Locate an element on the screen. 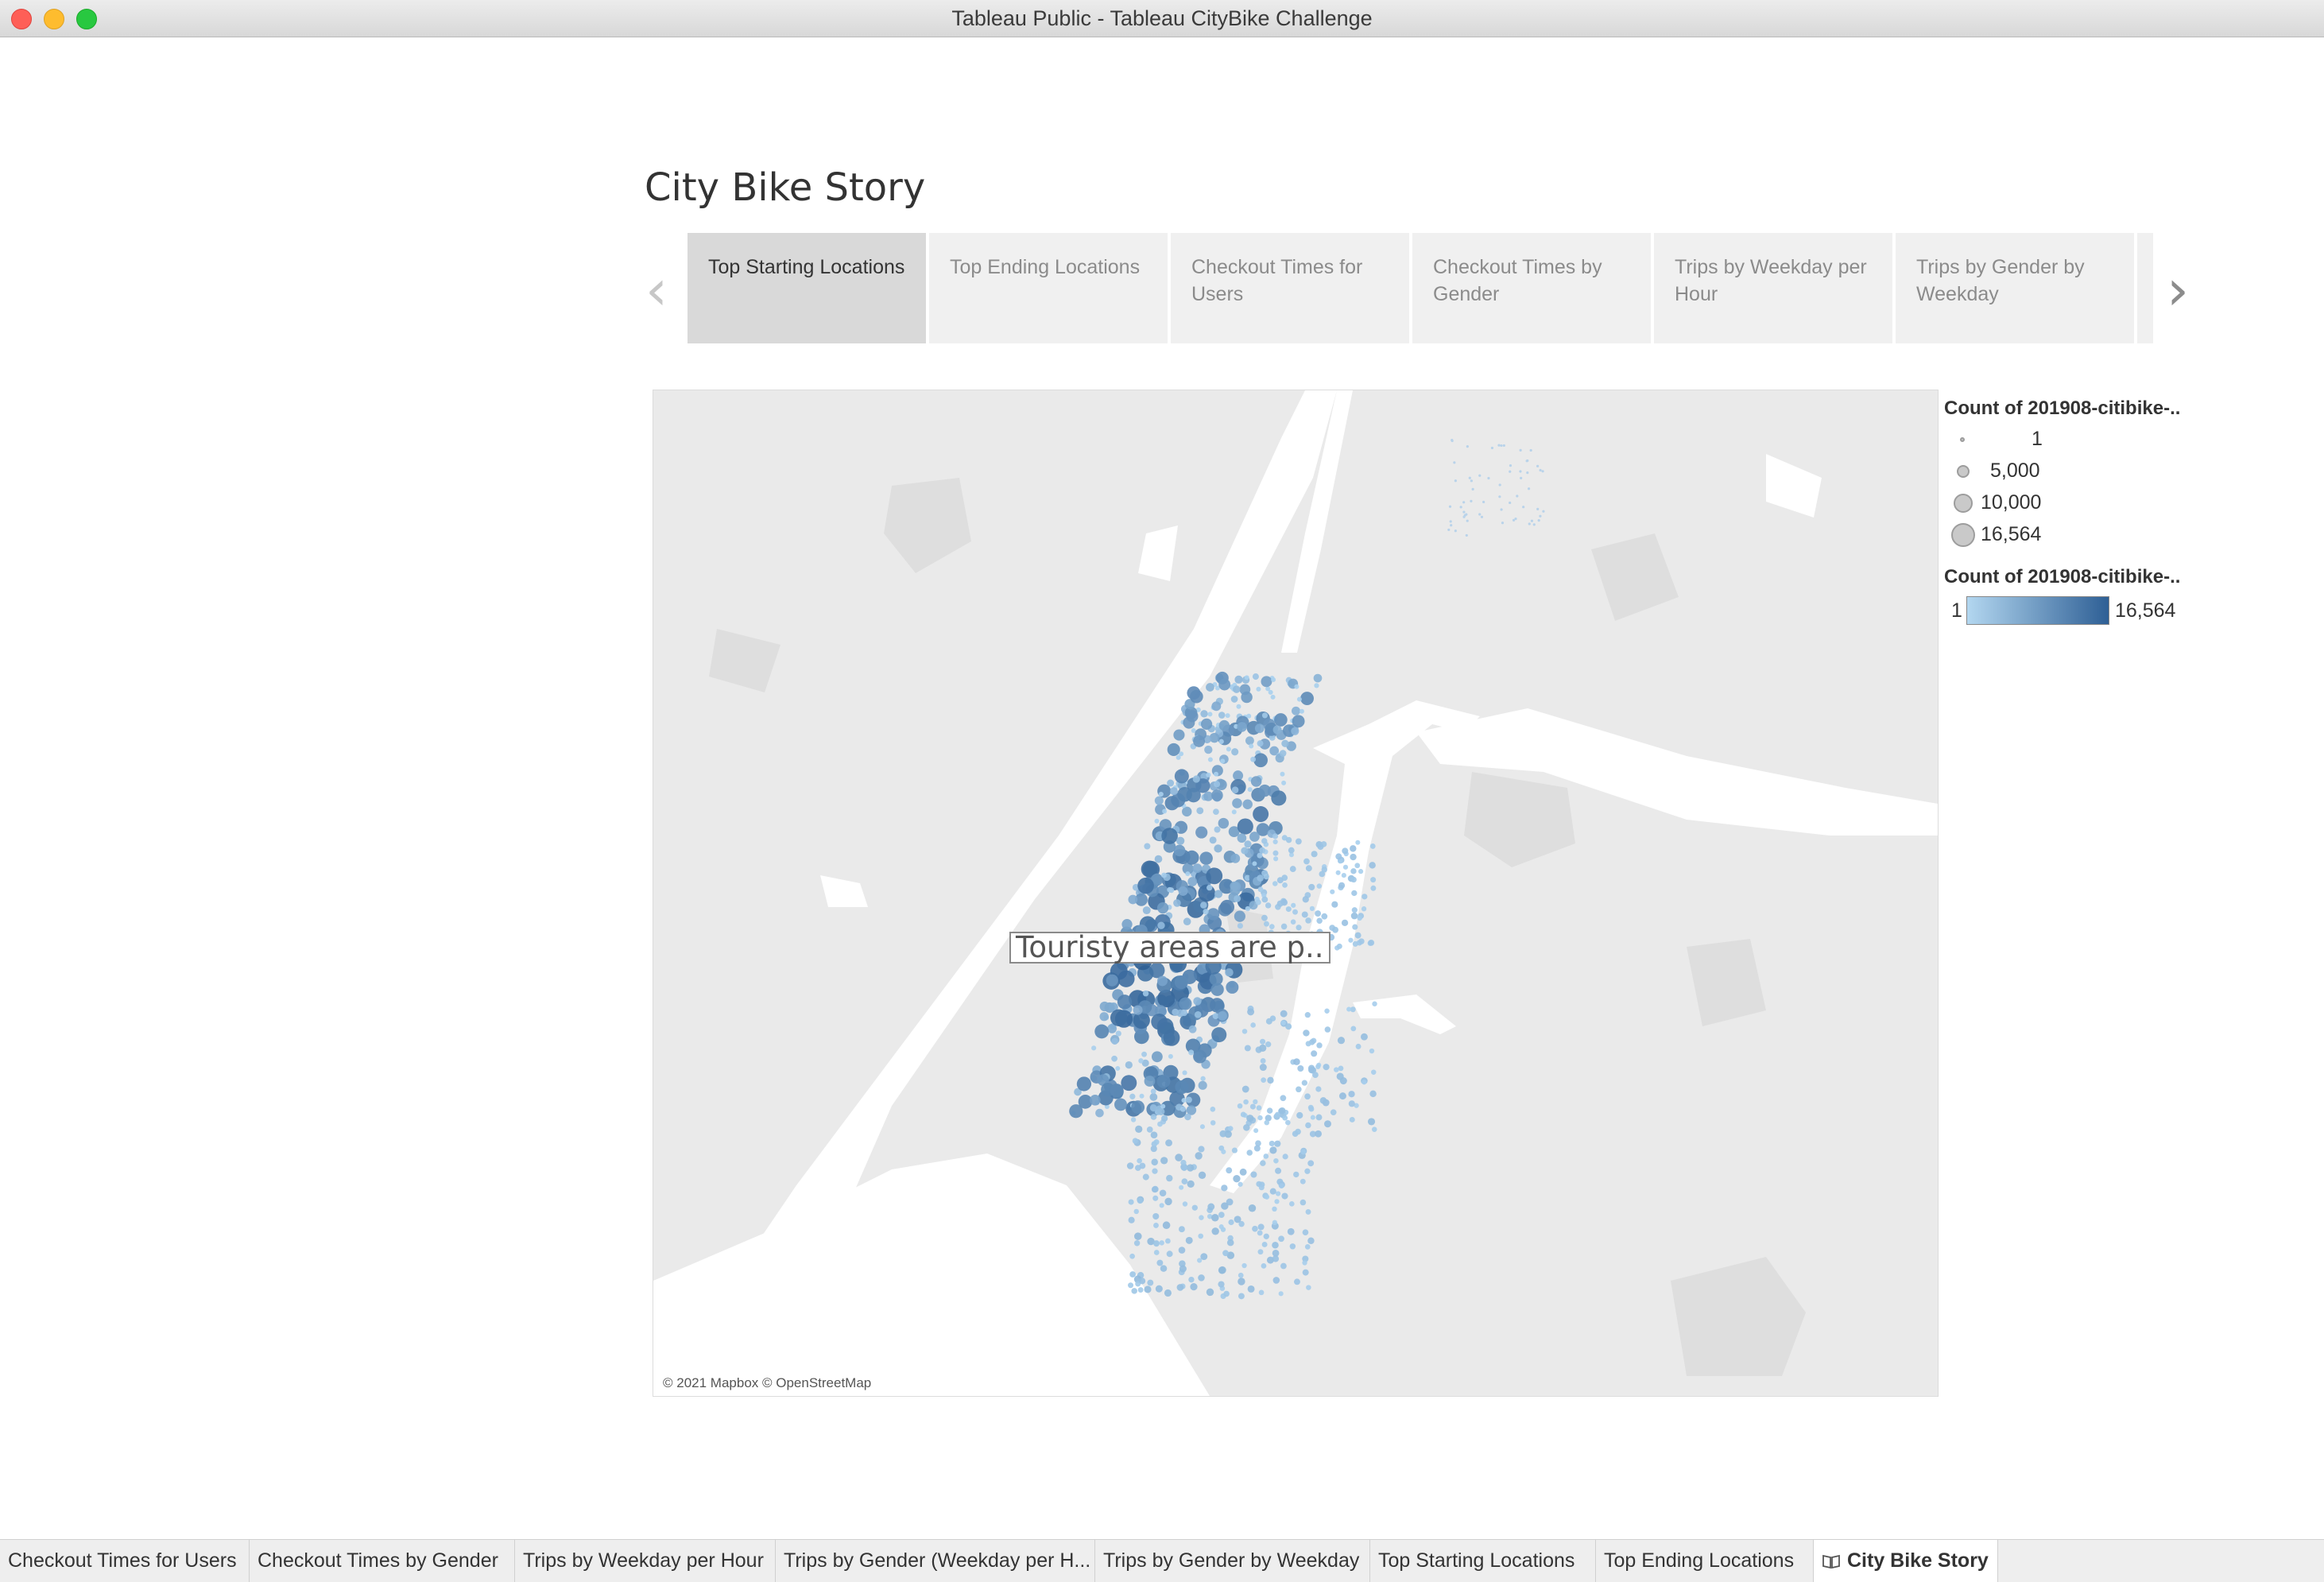  sheet-tab-city-bike-story: City Bike Story is located at coordinates (1906, 1561).